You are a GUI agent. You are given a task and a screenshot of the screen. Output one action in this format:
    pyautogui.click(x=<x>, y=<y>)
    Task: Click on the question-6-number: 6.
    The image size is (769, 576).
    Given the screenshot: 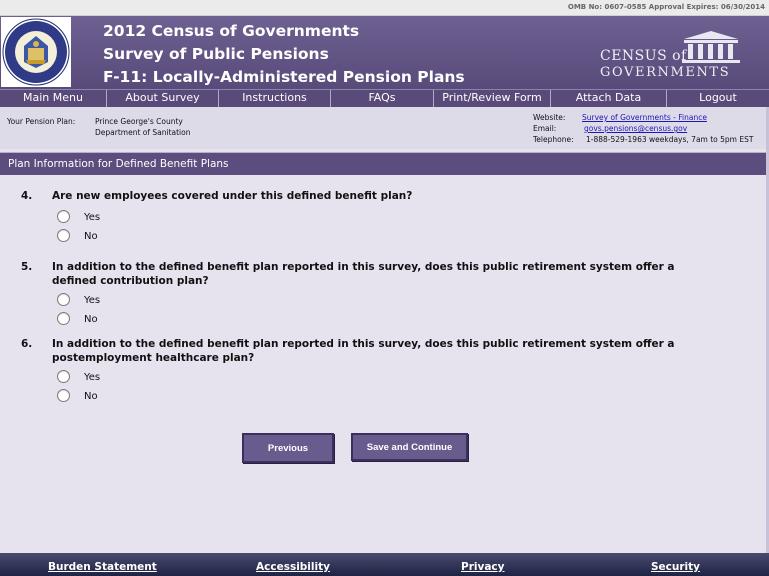 What is the action you would take?
    pyautogui.click(x=27, y=344)
    